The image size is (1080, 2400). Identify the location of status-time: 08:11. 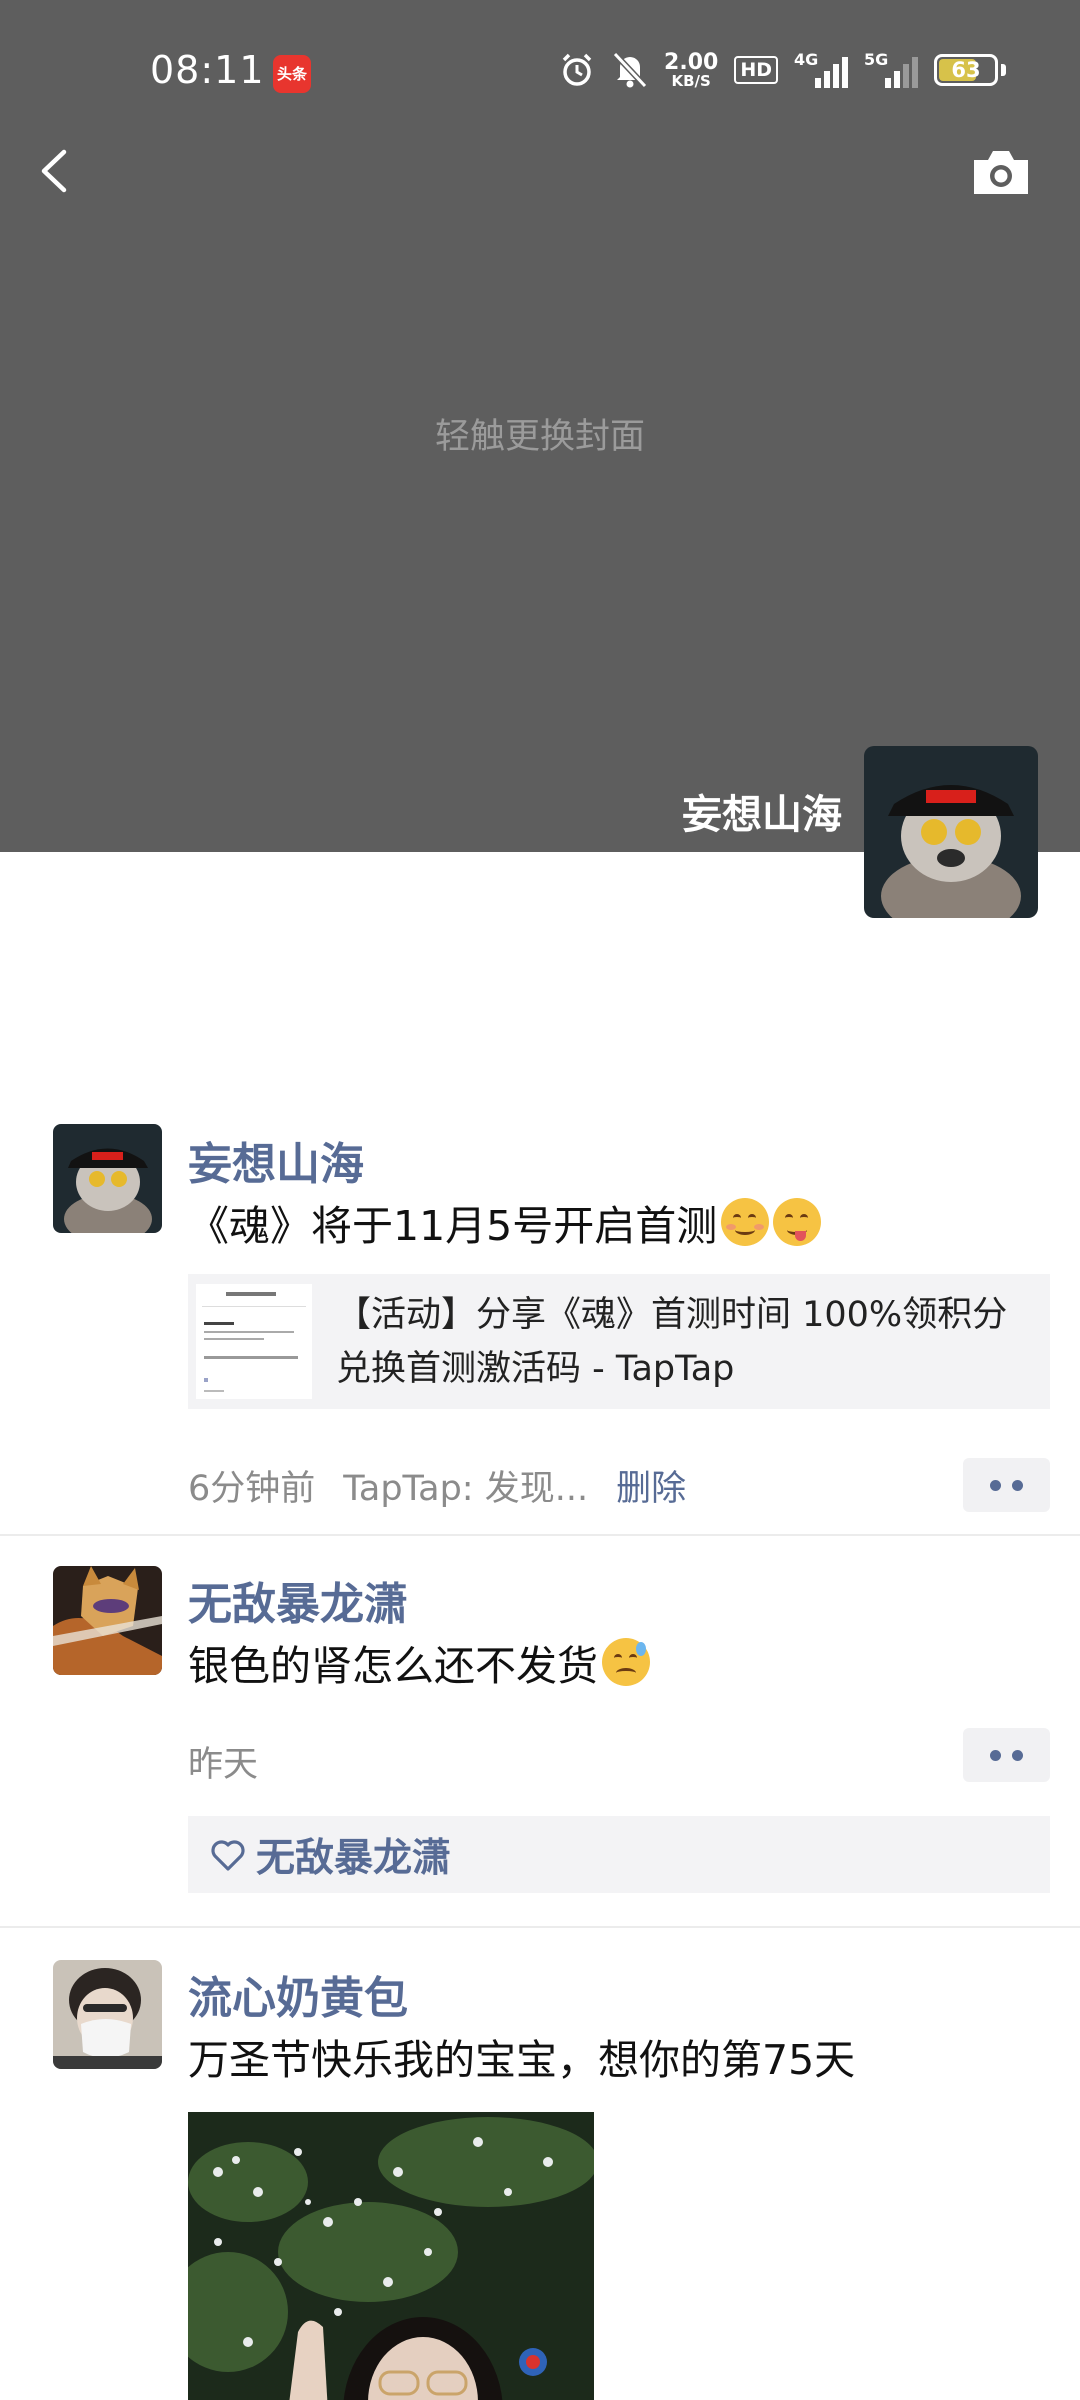
(207, 70).